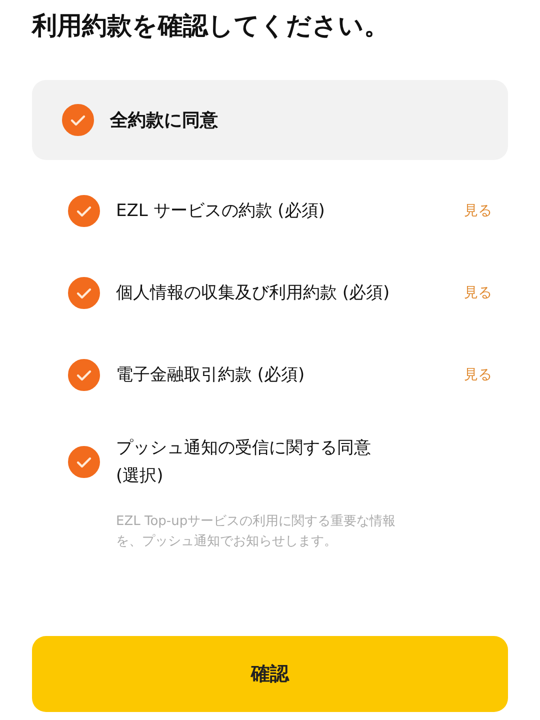 The image size is (540, 720). What do you see at coordinates (253, 293) in the screenshot?
I see `term-label: 個人情報の収集及び利用約款 (必須)` at bounding box center [253, 293].